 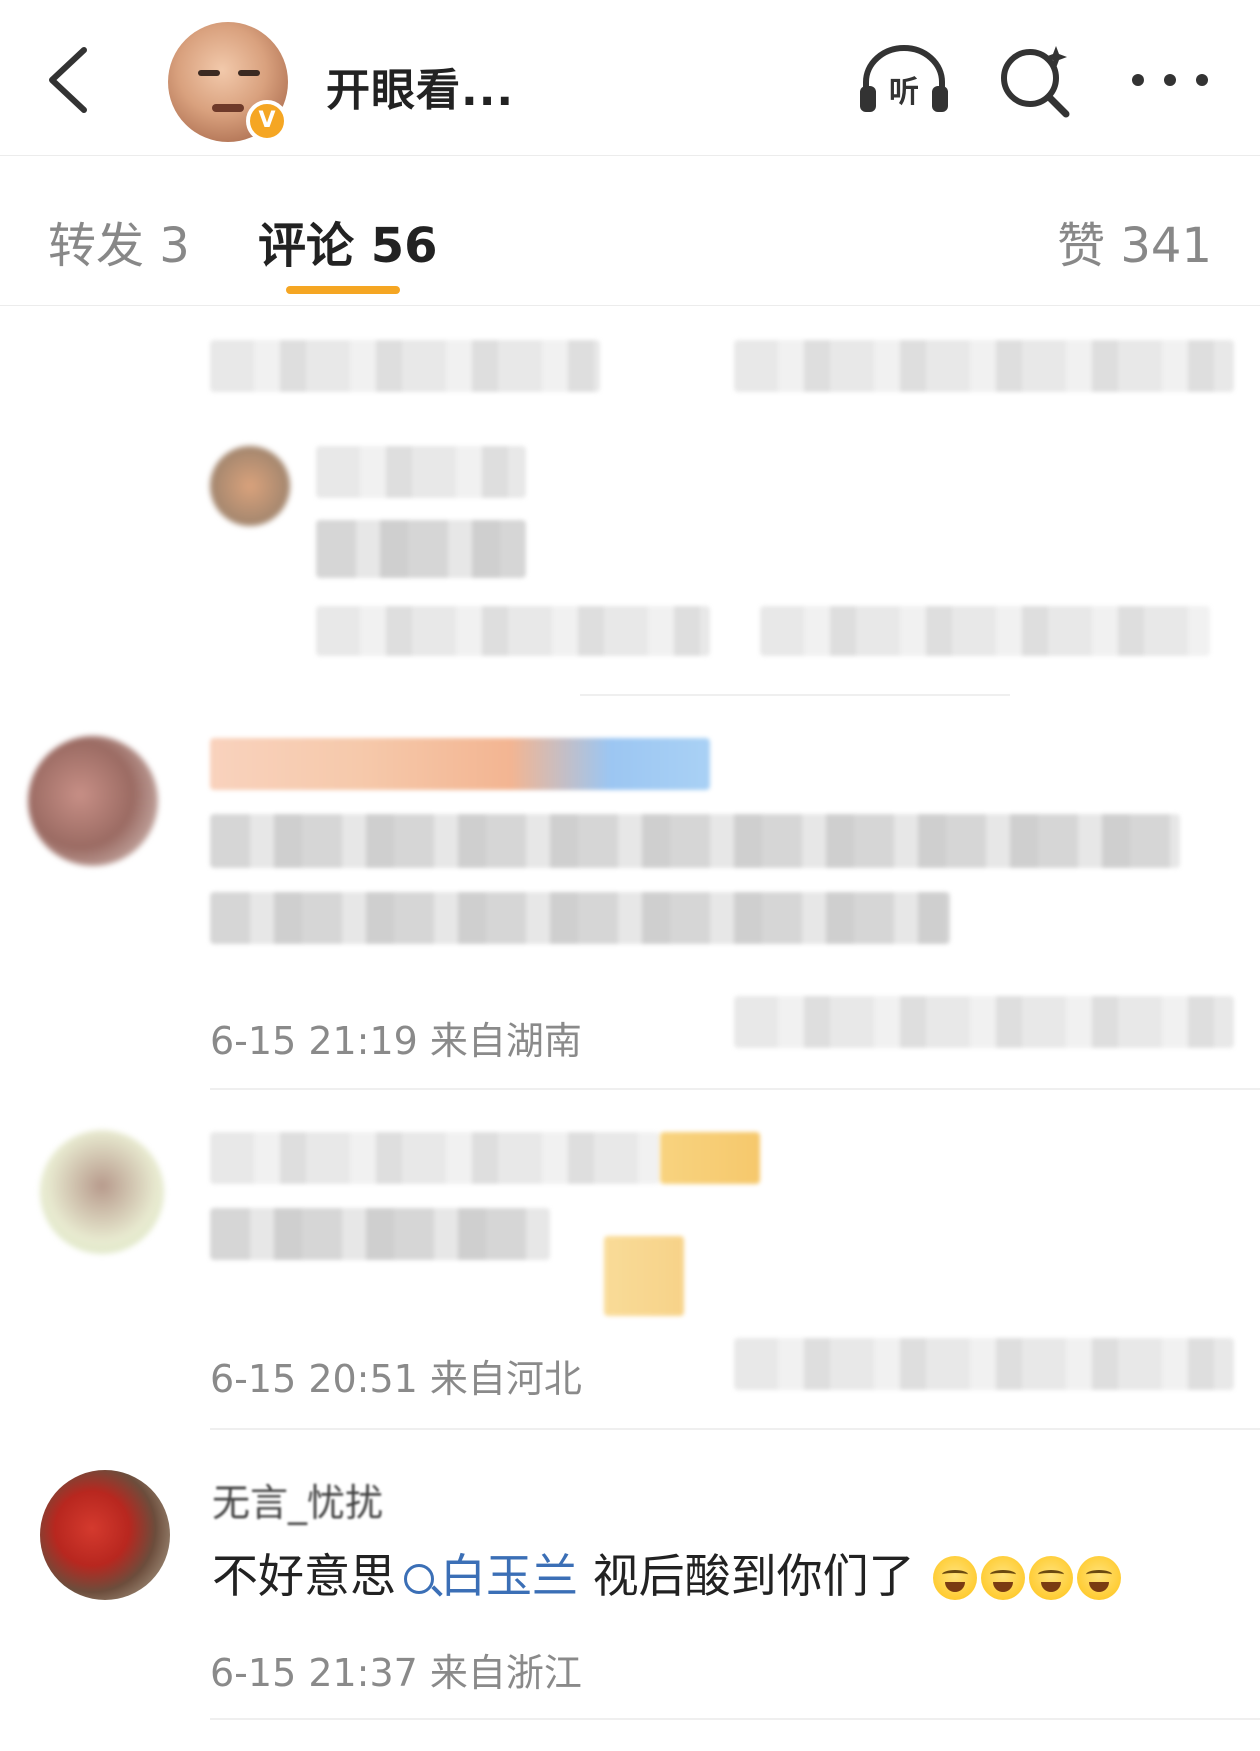 What do you see at coordinates (228, 108) in the screenshot?
I see `avatar-mouth` at bounding box center [228, 108].